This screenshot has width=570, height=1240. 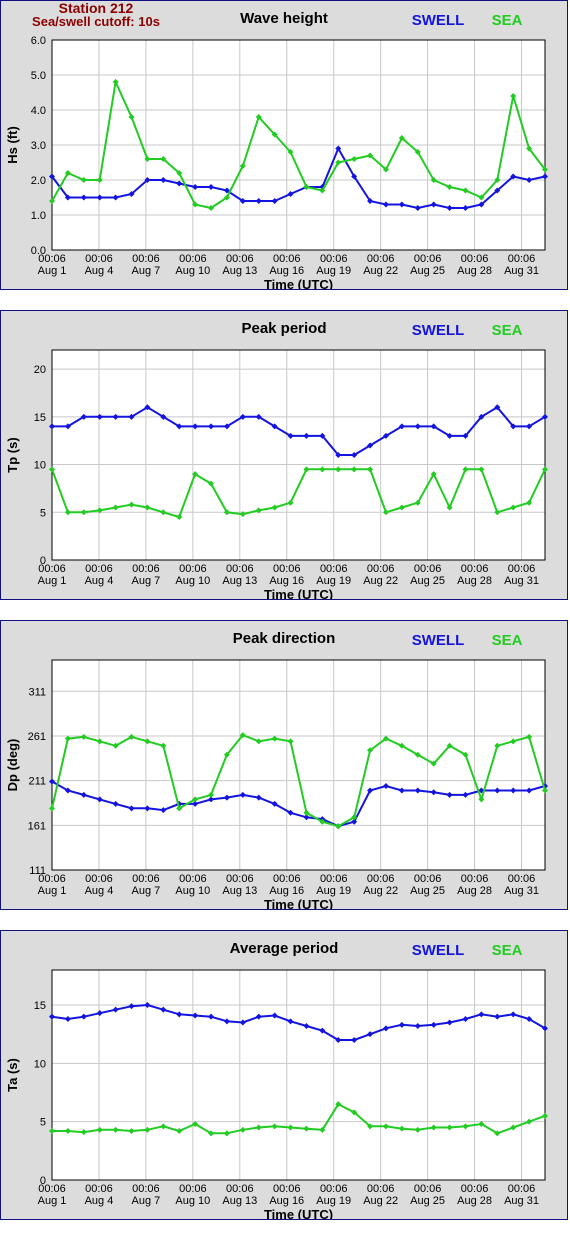 I want to click on station-header: Station 212 Sea/swell cutoff: 10s, so click(x=96, y=15).